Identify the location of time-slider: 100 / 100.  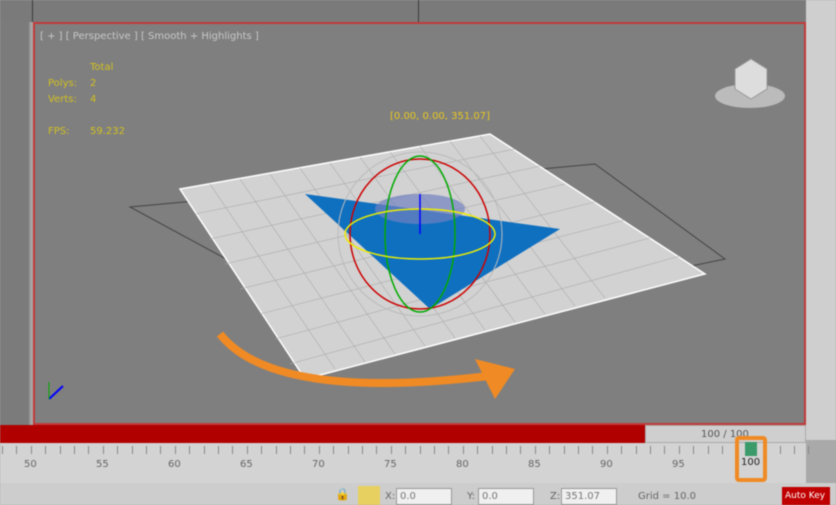
(725, 434).